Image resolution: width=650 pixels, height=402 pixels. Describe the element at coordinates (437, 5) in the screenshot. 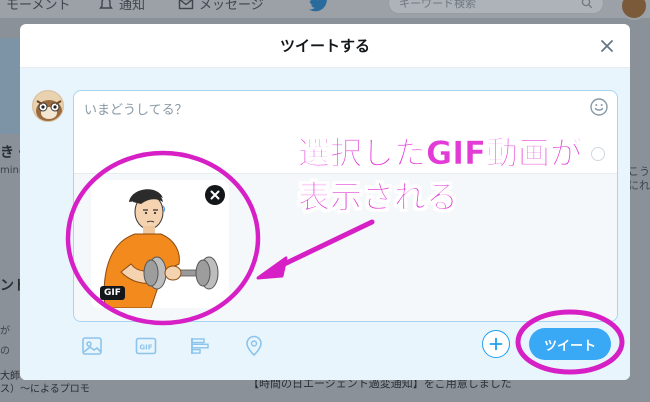

I see `search-placeholder: キーワード検索` at that location.